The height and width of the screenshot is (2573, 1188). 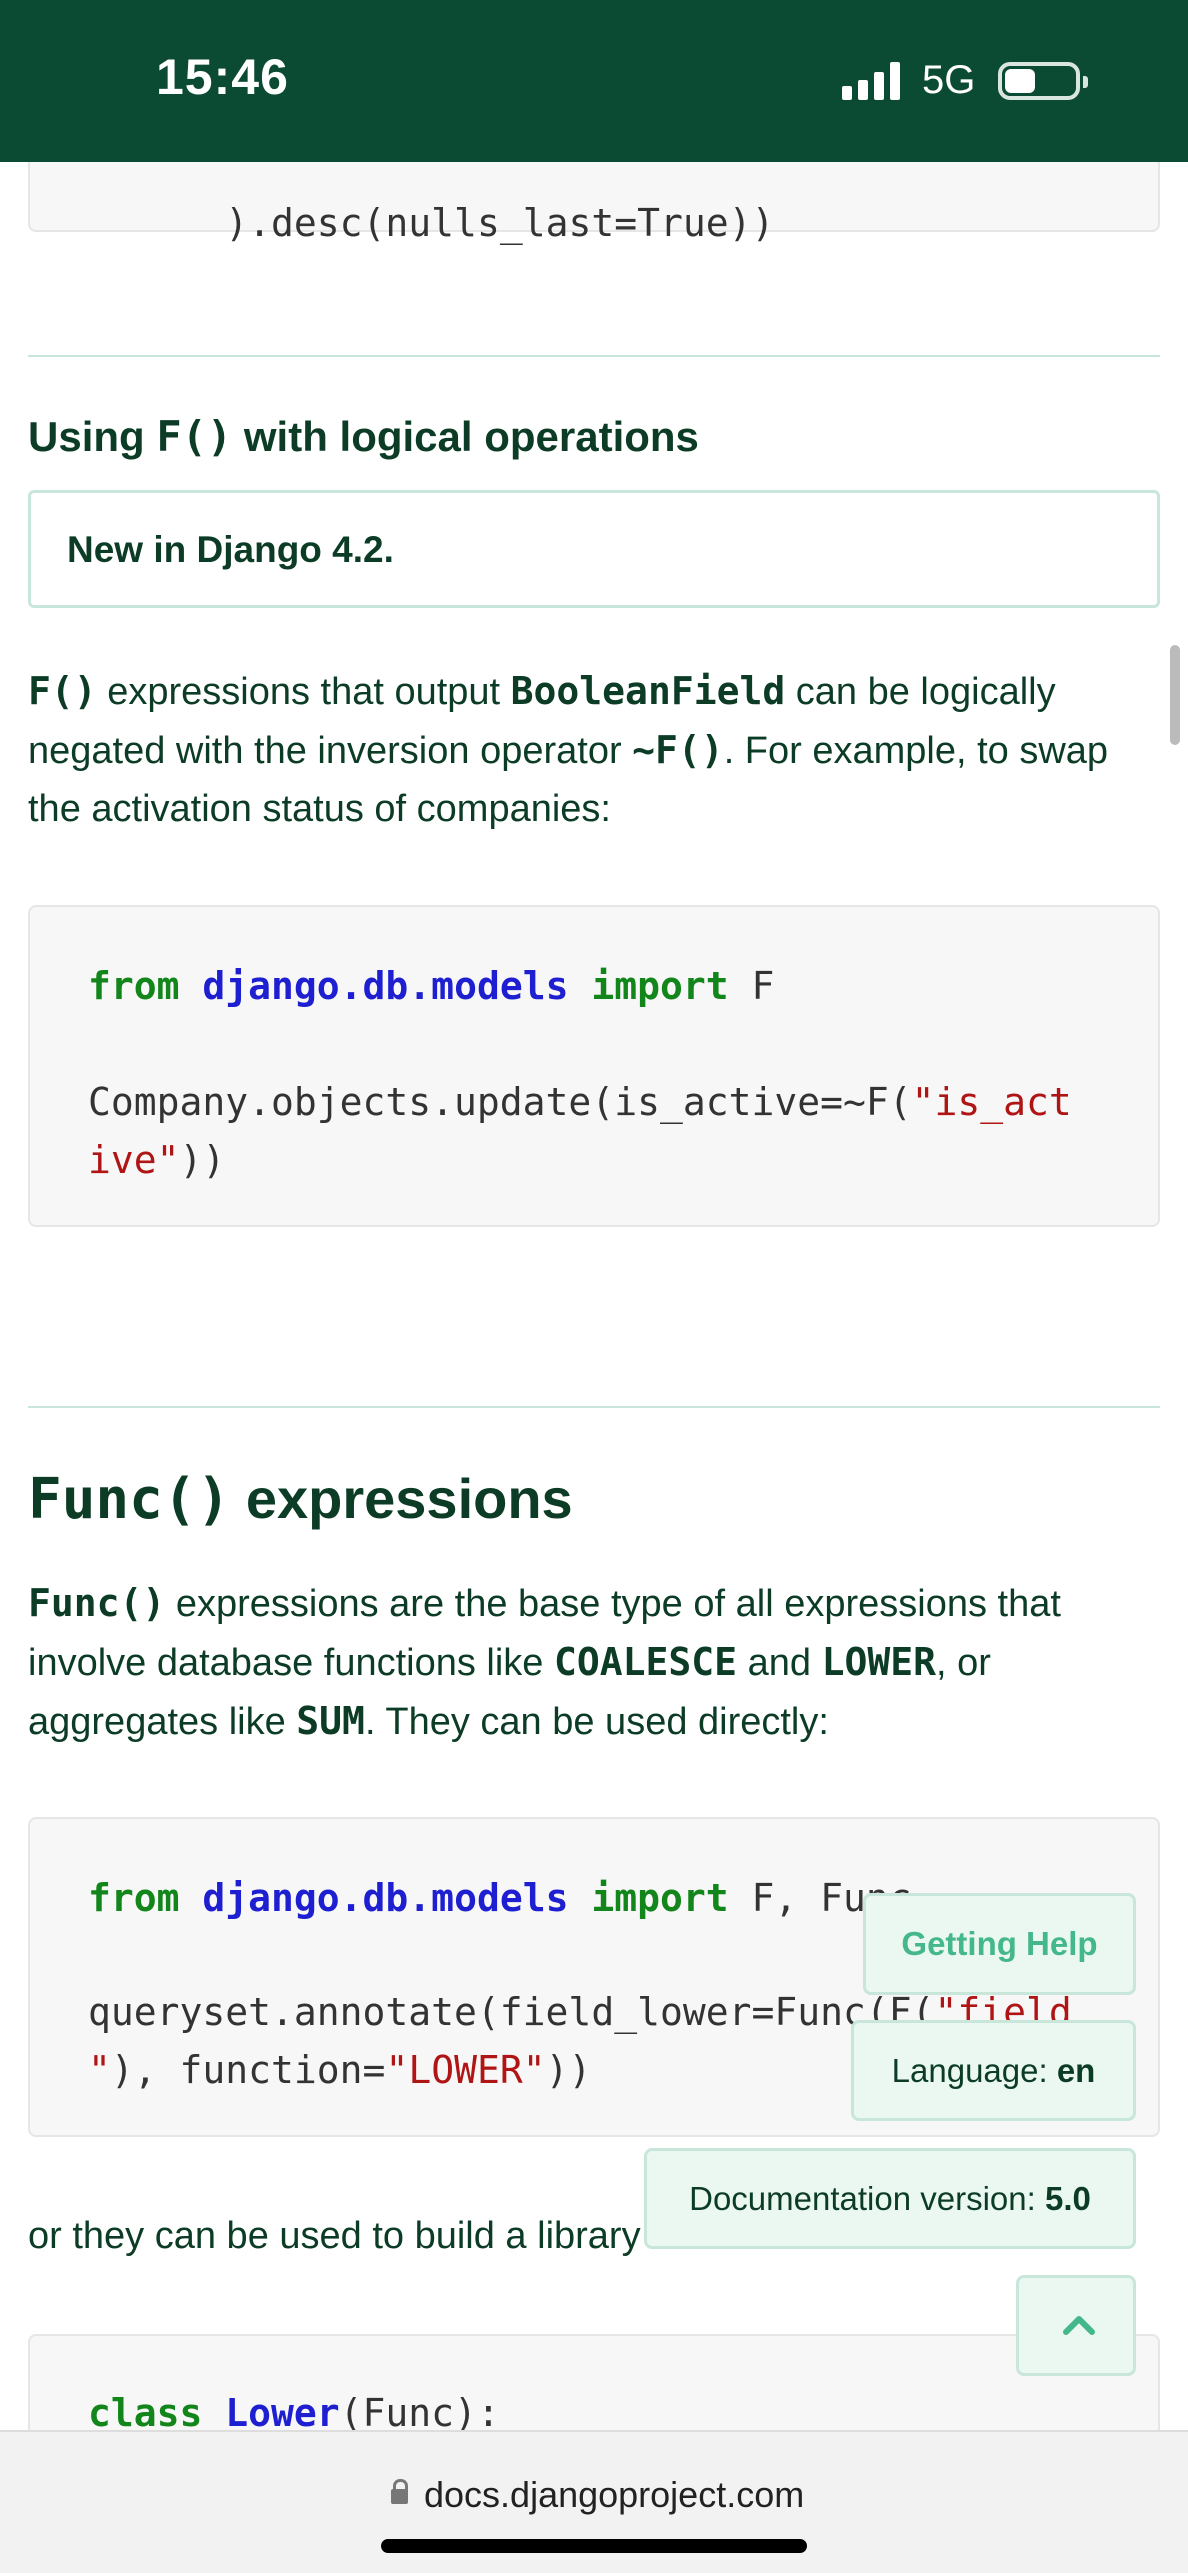 What do you see at coordinates (294, 2410) in the screenshot?
I see `code-line: class Lower(Func):` at bounding box center [294, 2410].